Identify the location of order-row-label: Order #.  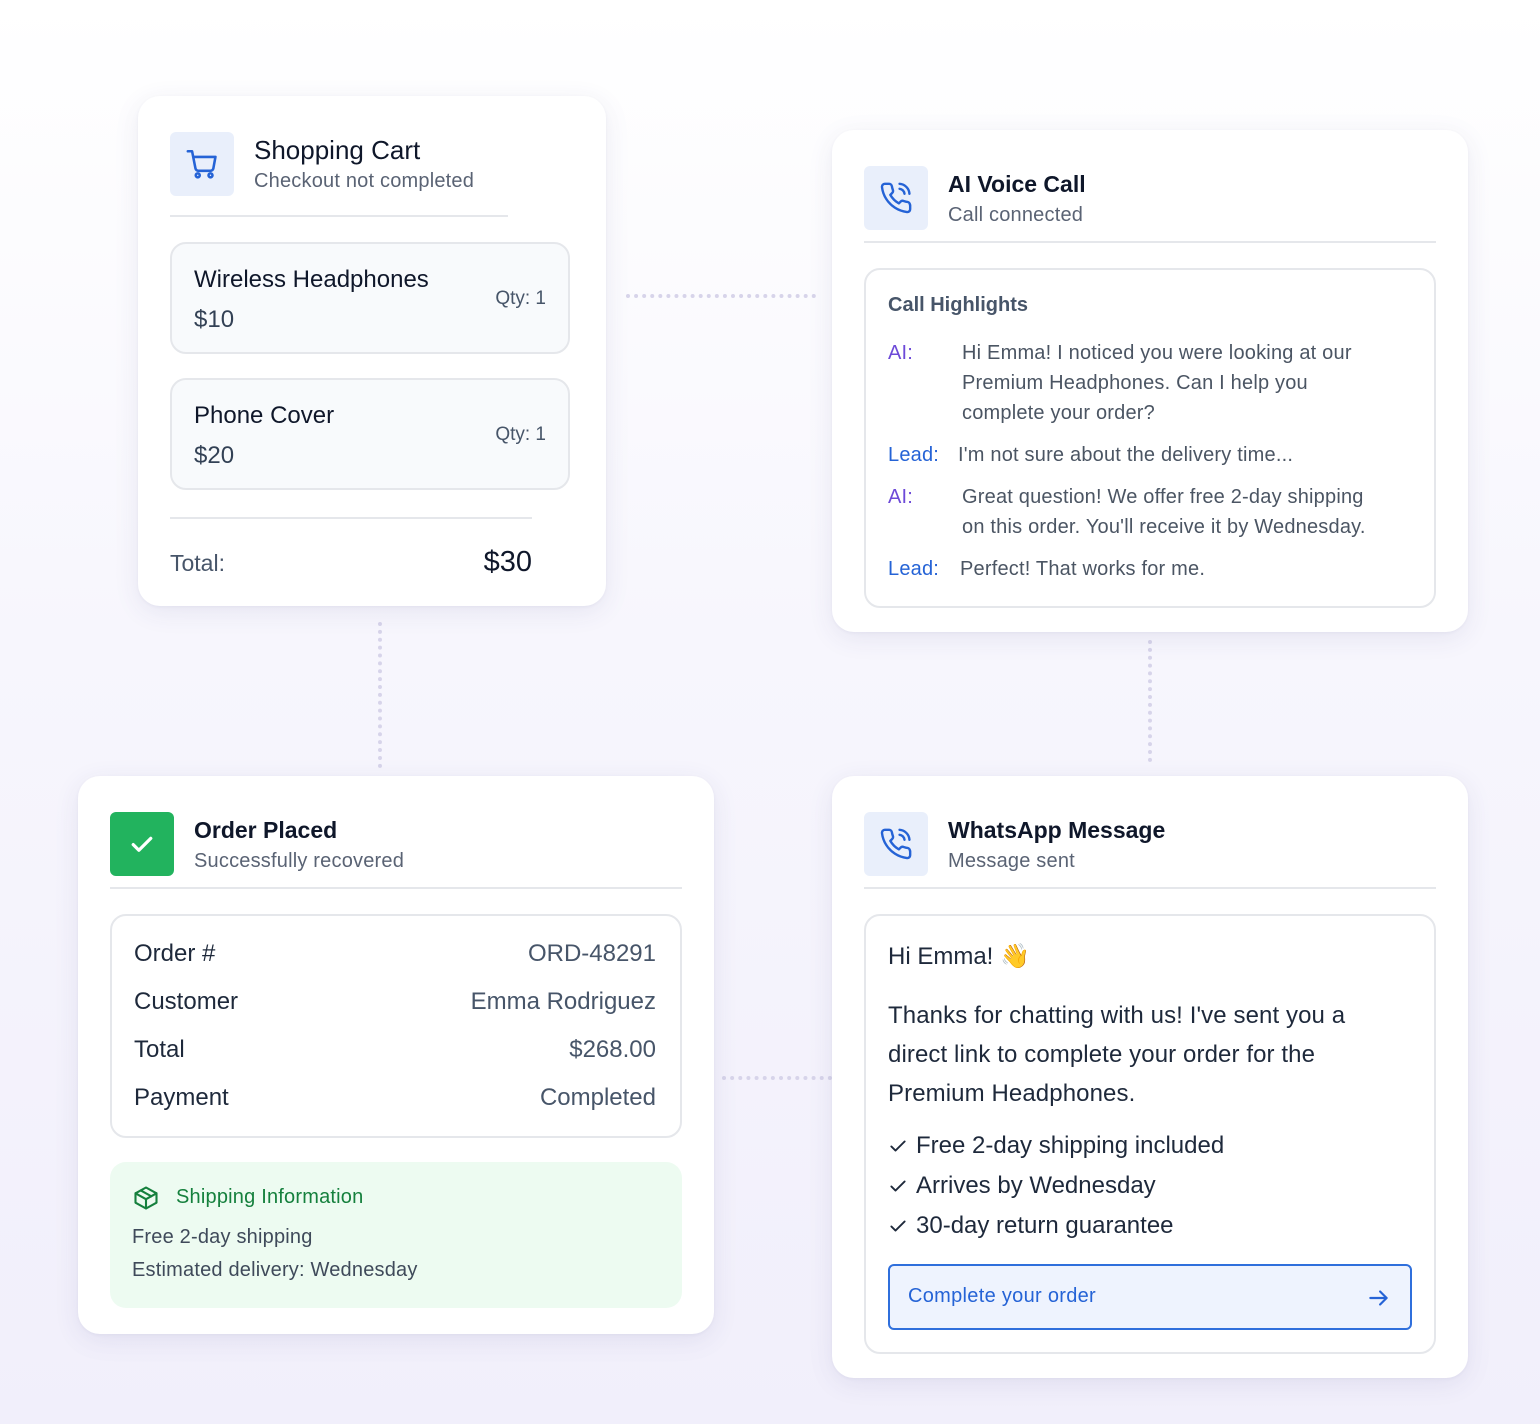
(175, 953).